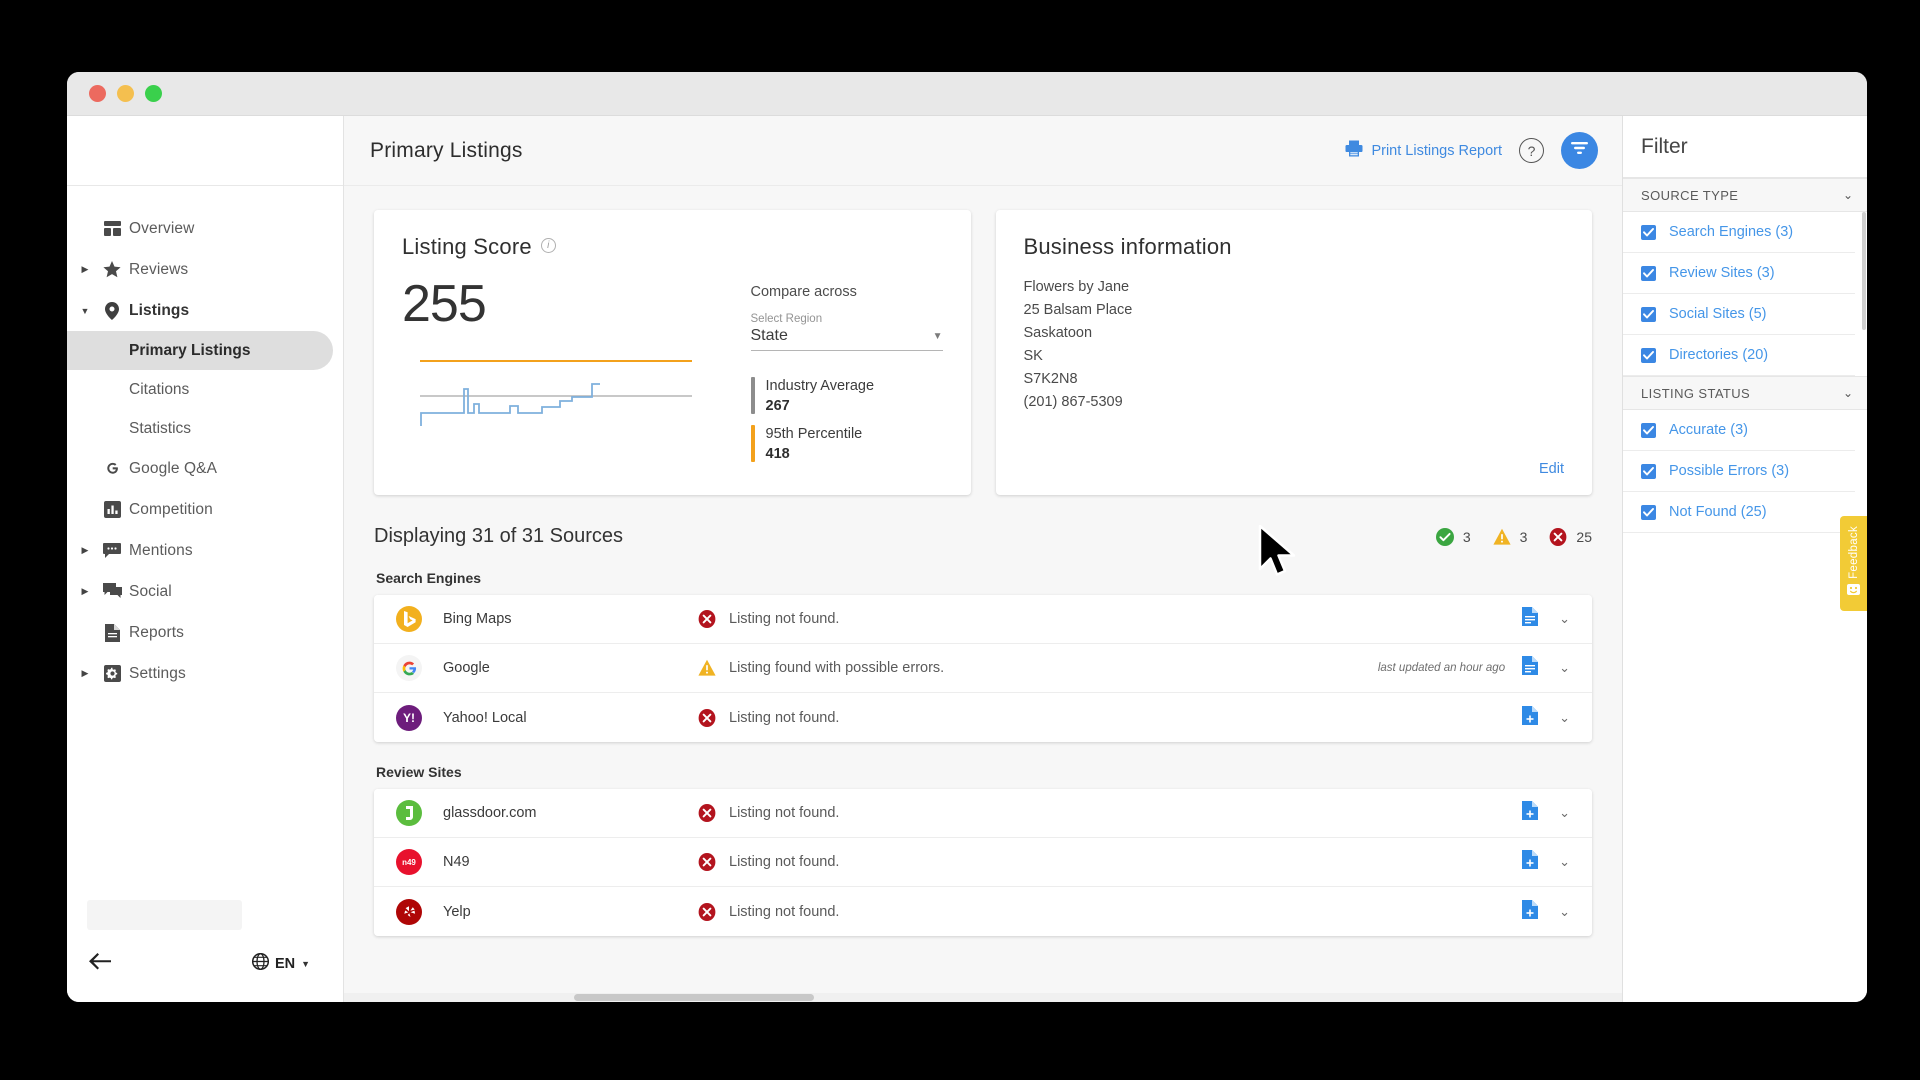 The width and height of the screenshot is (1920, 1080). What do you see at coordinates (205, 310) in the screenshot?
I see `sidebar-item-listings: ▼ Listings` at bounding box center [205, 310].